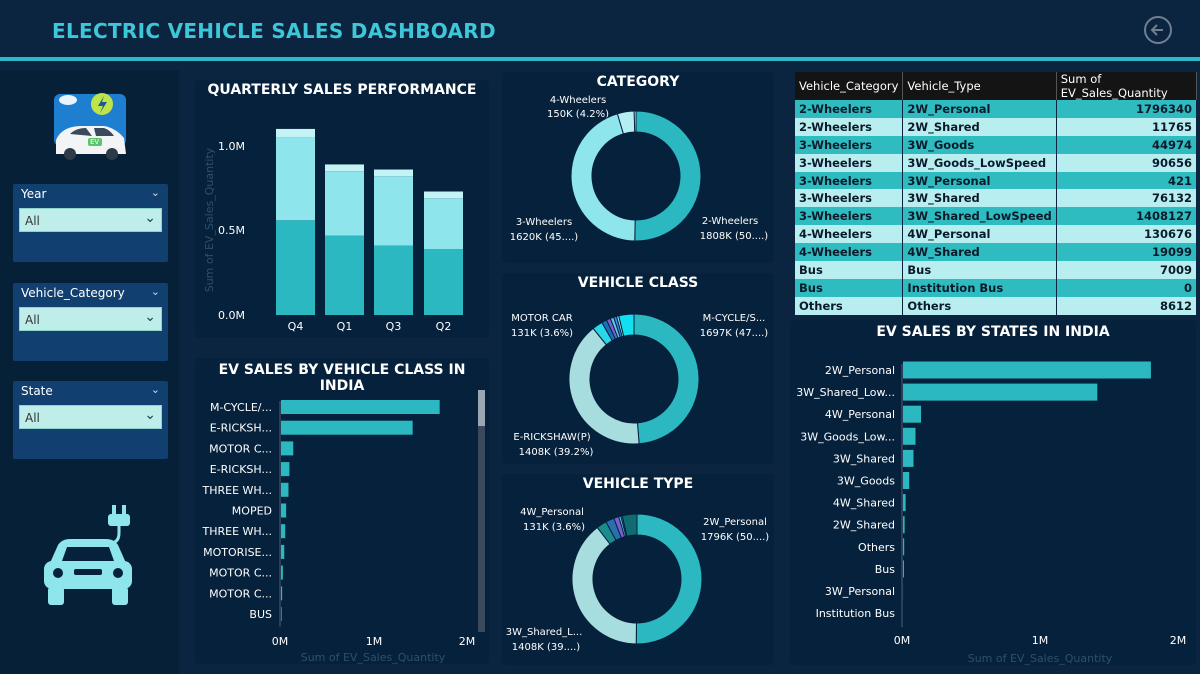 This screenshot has width=1200, height=674. I want to click on table-row: Others Others 8612, so click(996, 305).